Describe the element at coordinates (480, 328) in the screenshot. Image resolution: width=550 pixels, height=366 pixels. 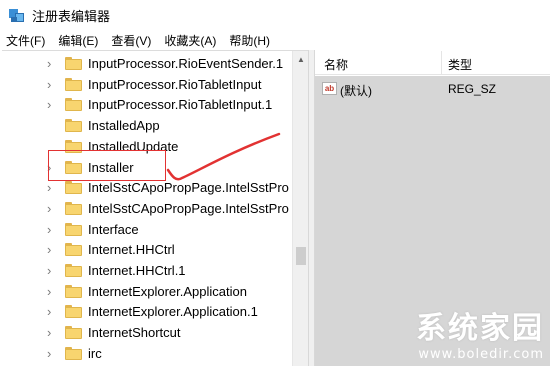
I see `watermark-title: 系统家园` at that location.